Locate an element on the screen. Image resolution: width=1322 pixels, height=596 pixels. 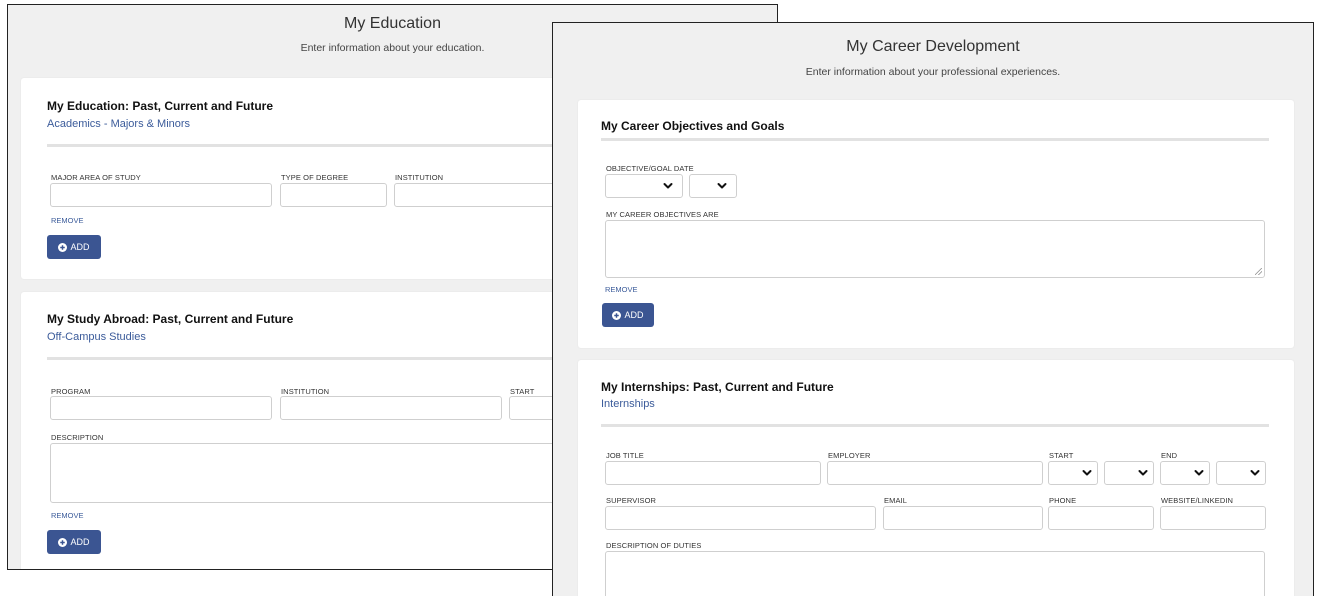
goal-month-select is located at coordinates (644, 186).